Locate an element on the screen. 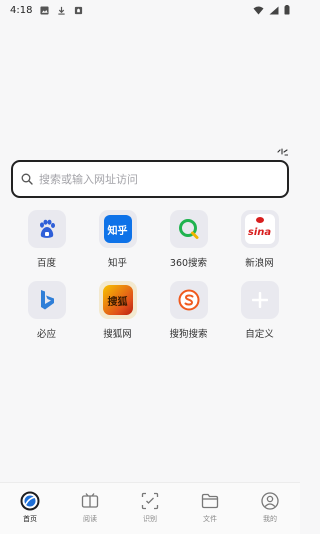 This screenshot has width=320, height=534. bing-icon is located at coordinates (47, 300).